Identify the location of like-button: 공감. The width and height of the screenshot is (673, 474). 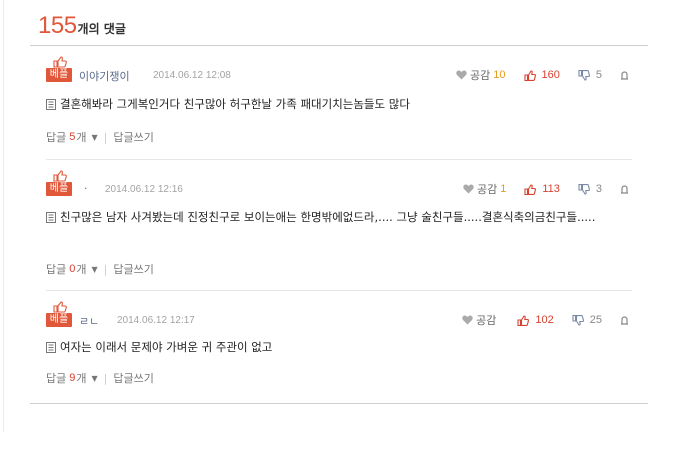
(480, 320).